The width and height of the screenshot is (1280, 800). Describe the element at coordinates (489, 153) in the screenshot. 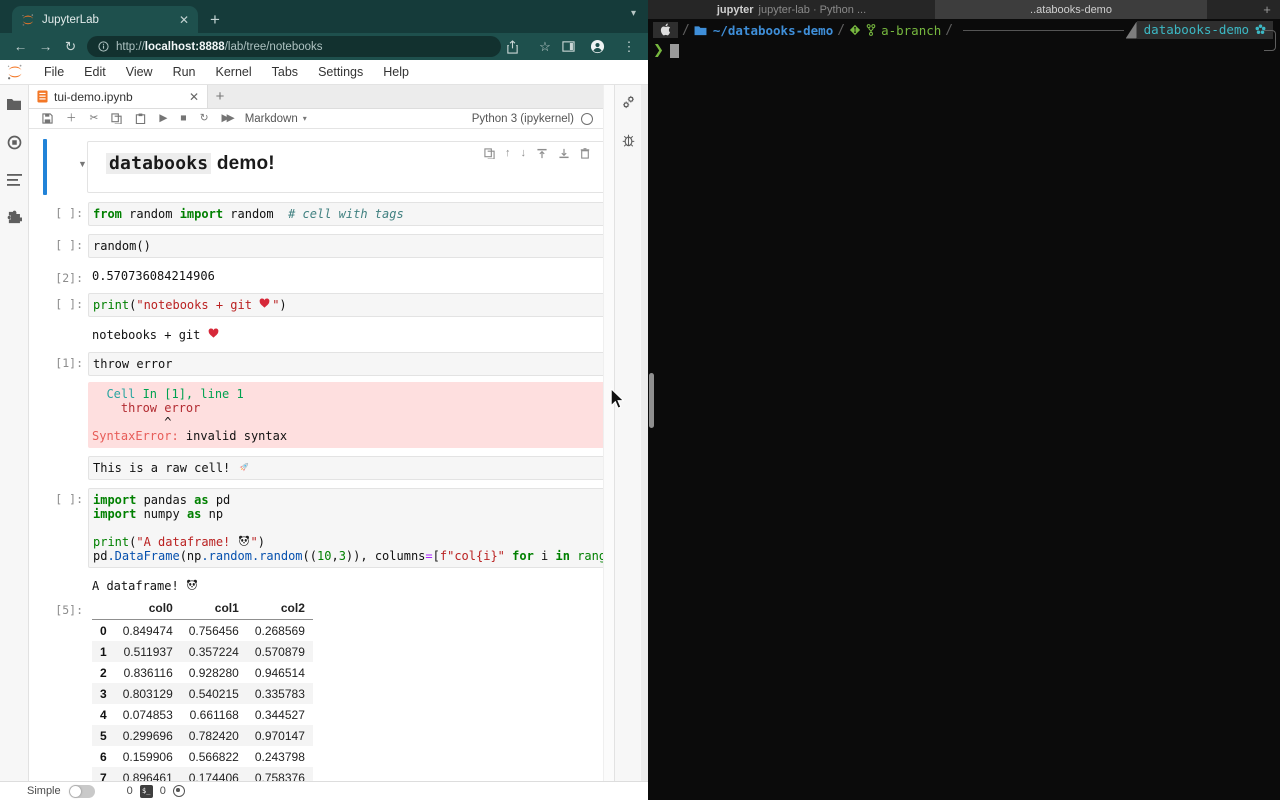

I see `duplicate-cell-icon` at that location.